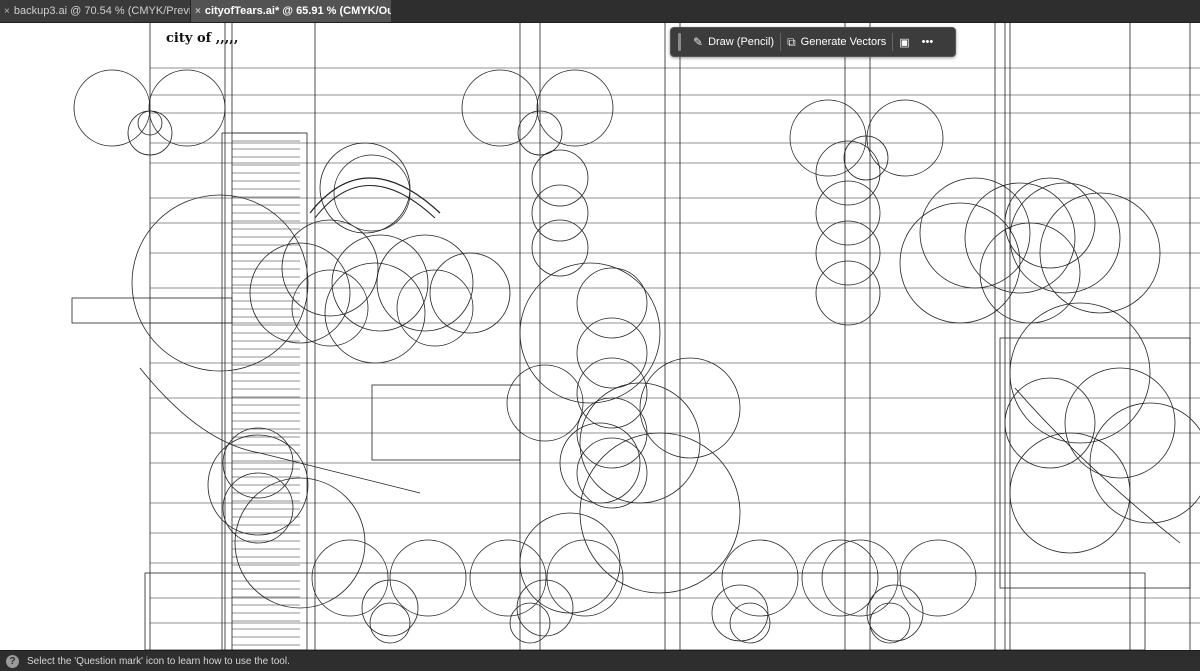  I want to click on panel-settings-button: ▣, so click(904, 42).